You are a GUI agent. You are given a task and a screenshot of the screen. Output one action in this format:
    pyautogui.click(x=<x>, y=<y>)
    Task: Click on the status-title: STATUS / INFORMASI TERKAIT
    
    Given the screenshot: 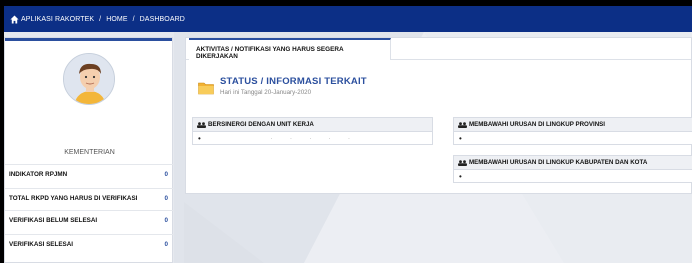 What is the action you would take?
    pyautogui.click(x=293, y=81)
    